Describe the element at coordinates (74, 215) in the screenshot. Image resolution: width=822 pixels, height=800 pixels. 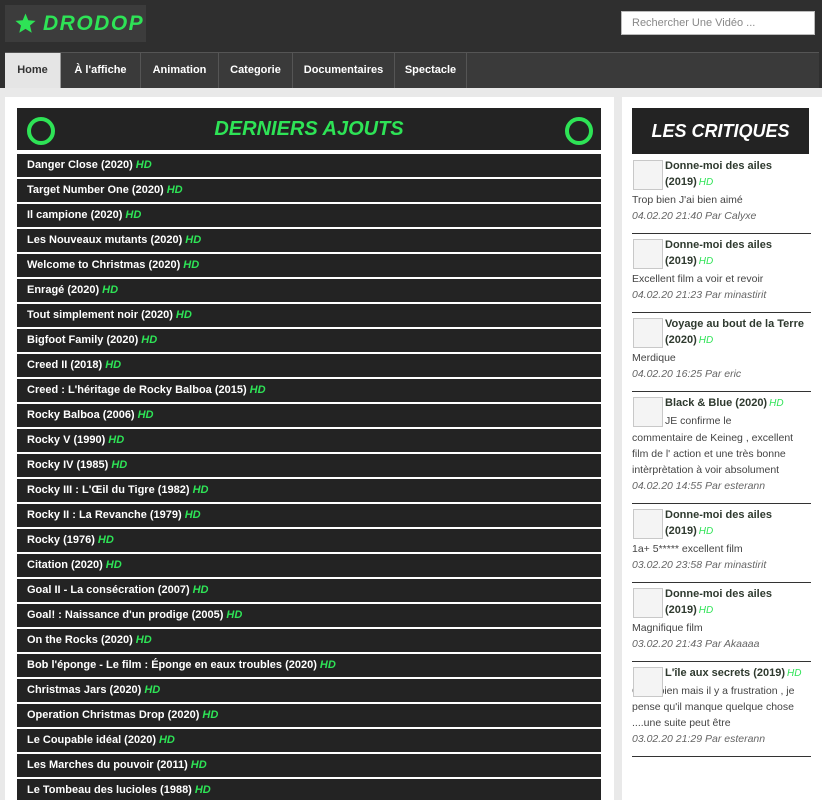
I see `movie-title: Il campione (2020)` at that location.